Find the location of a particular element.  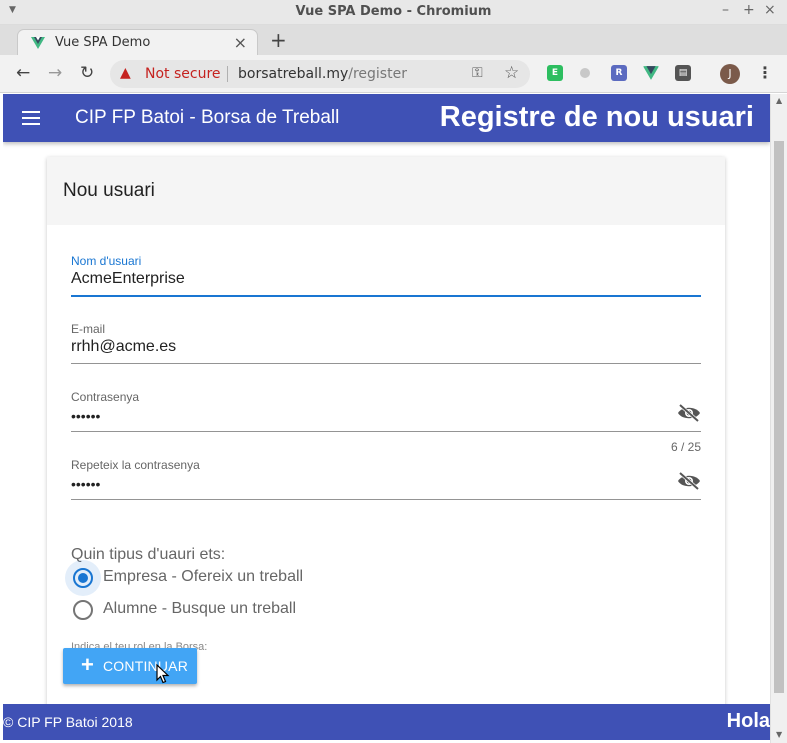

warning-icon: ▲ is located at coordinates (125, 73).